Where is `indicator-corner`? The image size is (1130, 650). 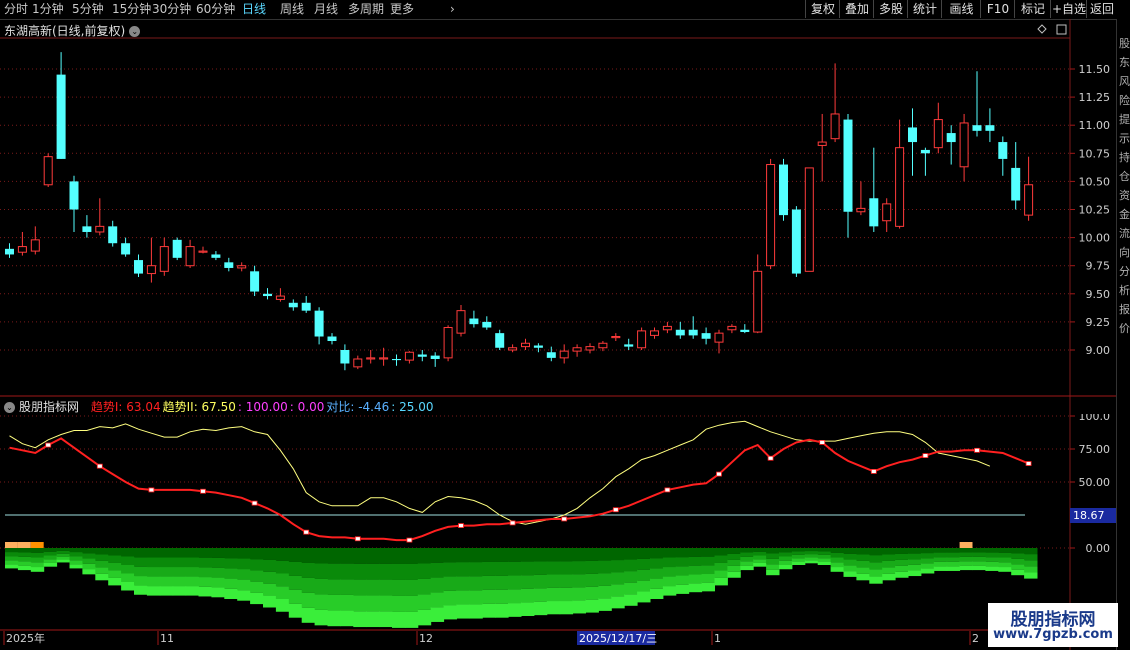
indicator-corner is located at coordinates (1093, 406).